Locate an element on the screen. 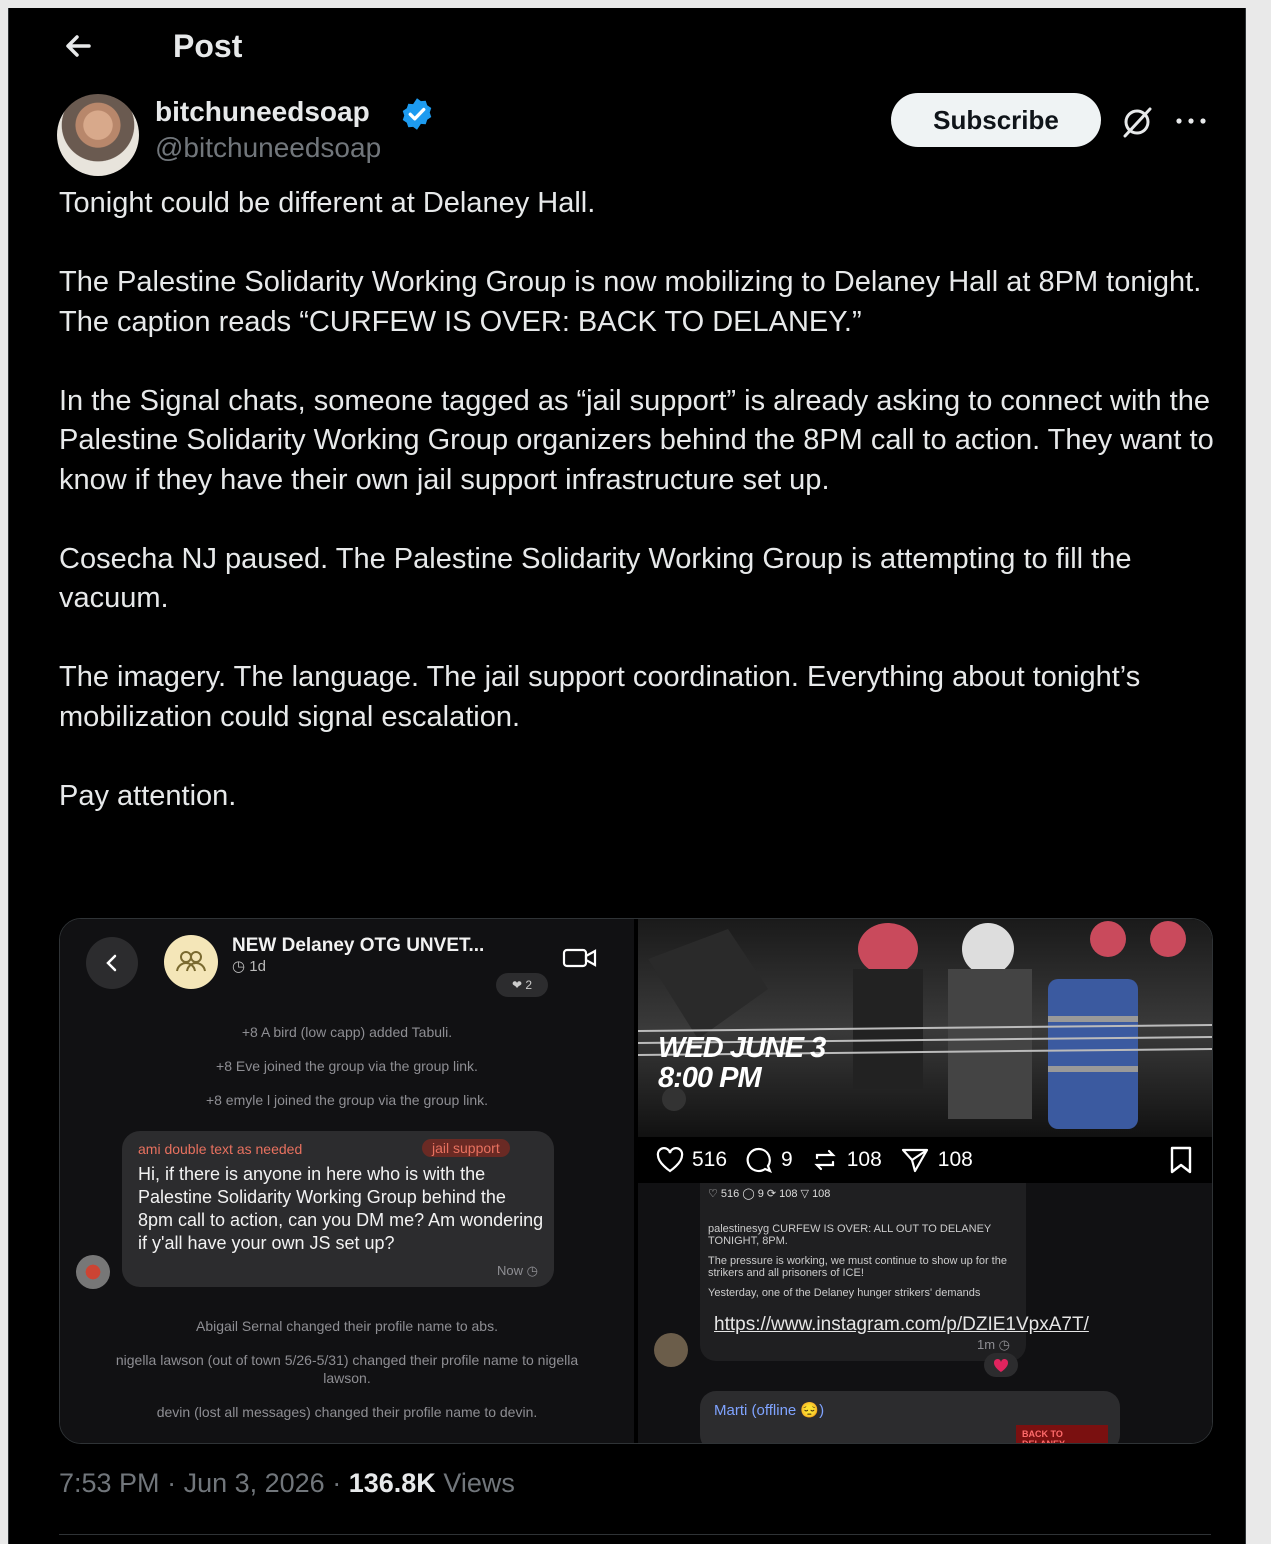 This screenshot has height=1544, width=1271. author-avatar is located at coordinates (98, 135).